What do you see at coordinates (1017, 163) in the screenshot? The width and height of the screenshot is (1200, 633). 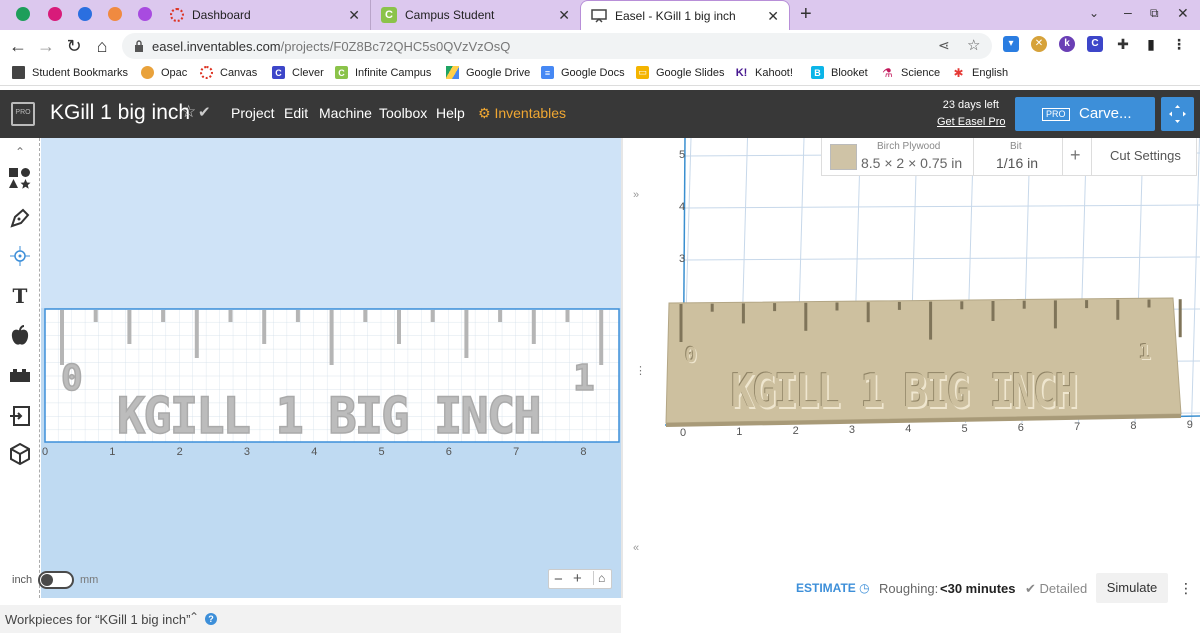 I see `bit-value: 1/16 in` at bounding box center [1017, 163].